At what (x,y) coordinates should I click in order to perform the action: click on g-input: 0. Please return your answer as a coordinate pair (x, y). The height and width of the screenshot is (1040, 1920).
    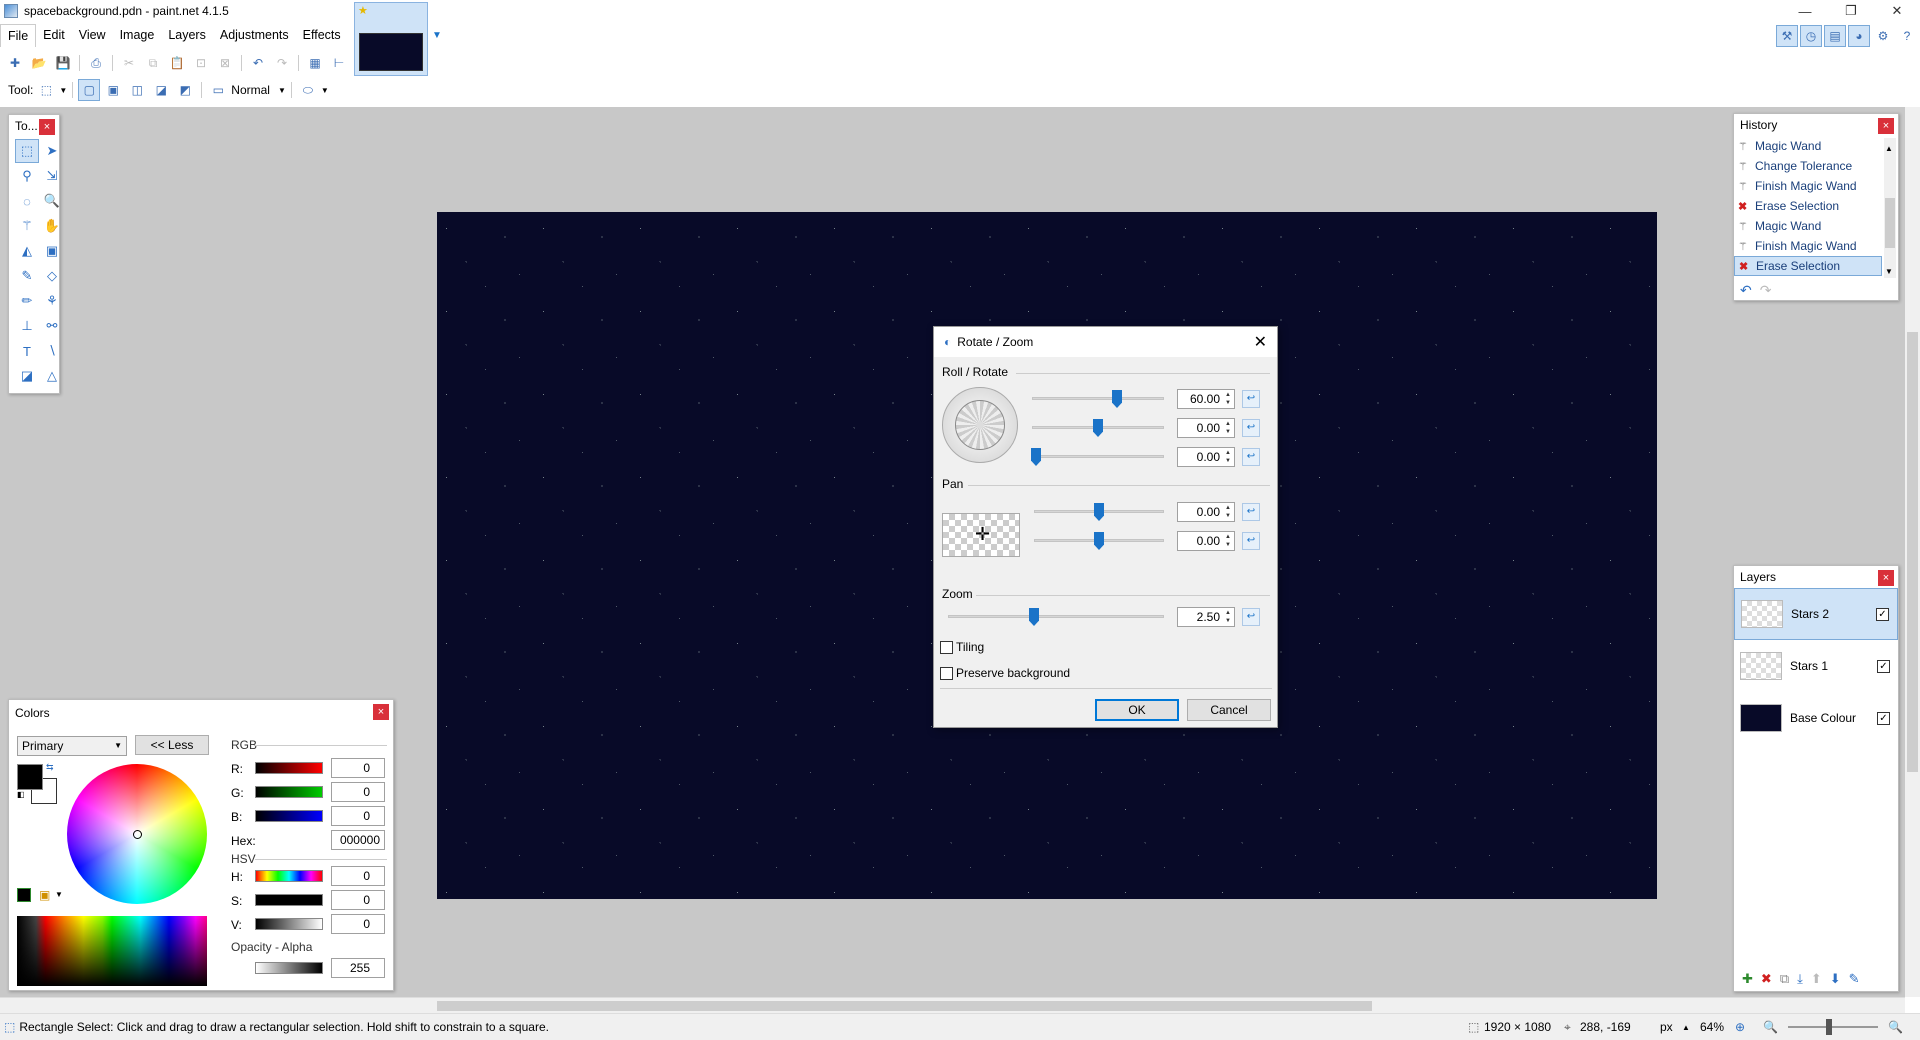
    Looking at the image, I should click on (358, 792).